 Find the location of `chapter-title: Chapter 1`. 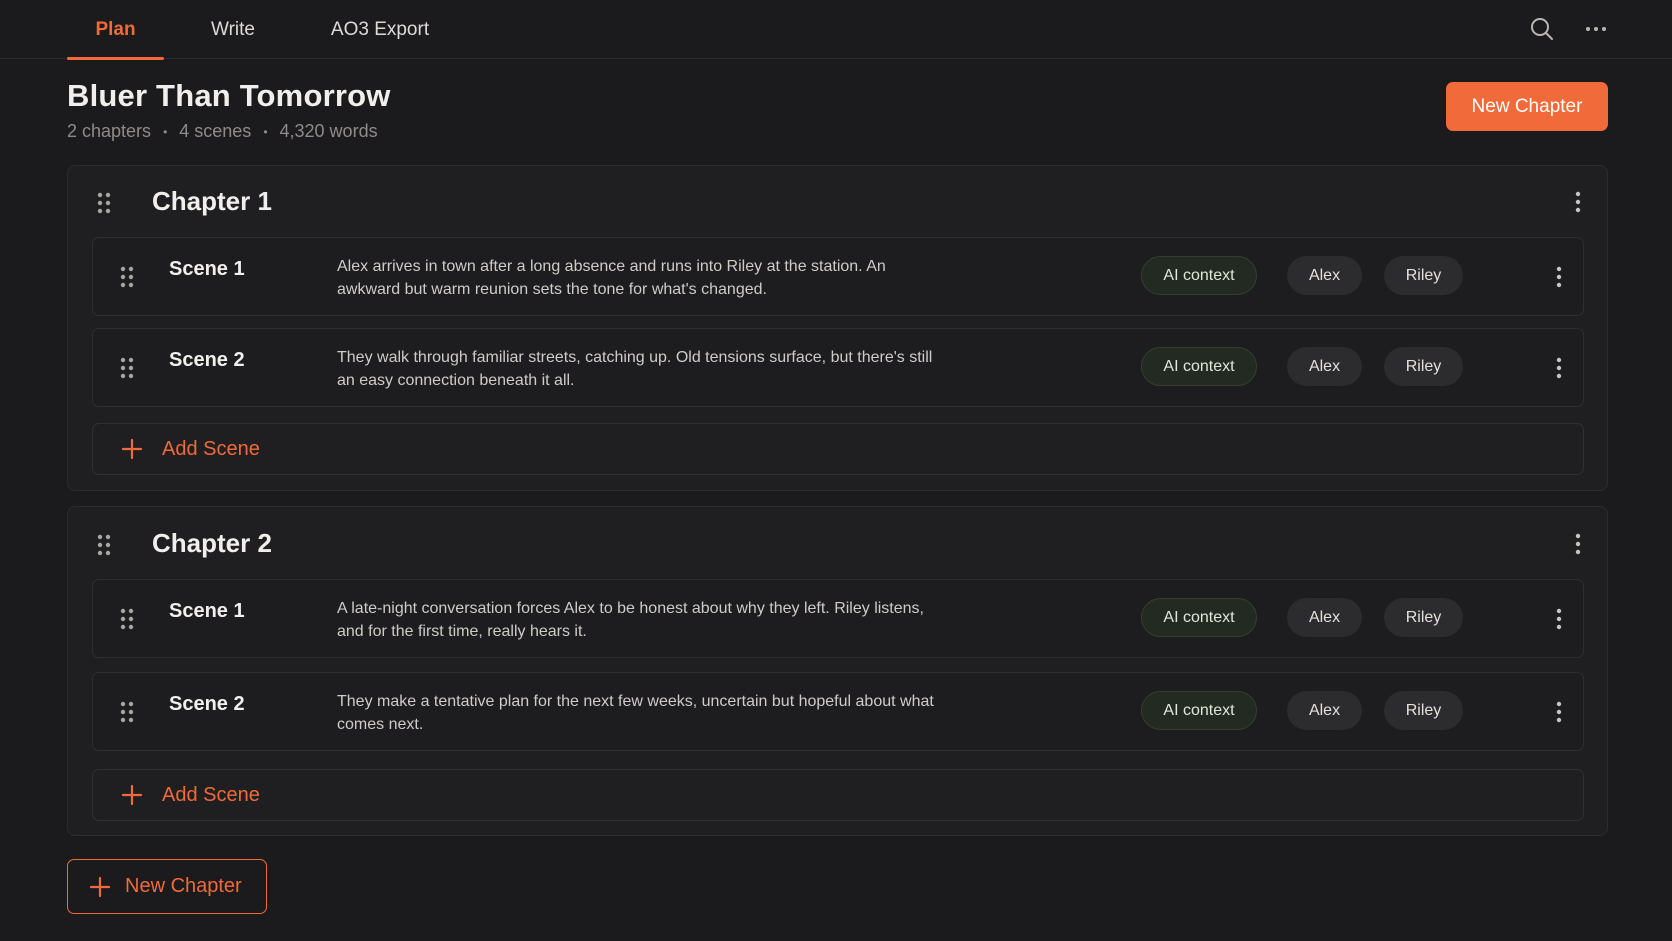

chapter-title: Chapter 1 is located at coordinates (212, 201).